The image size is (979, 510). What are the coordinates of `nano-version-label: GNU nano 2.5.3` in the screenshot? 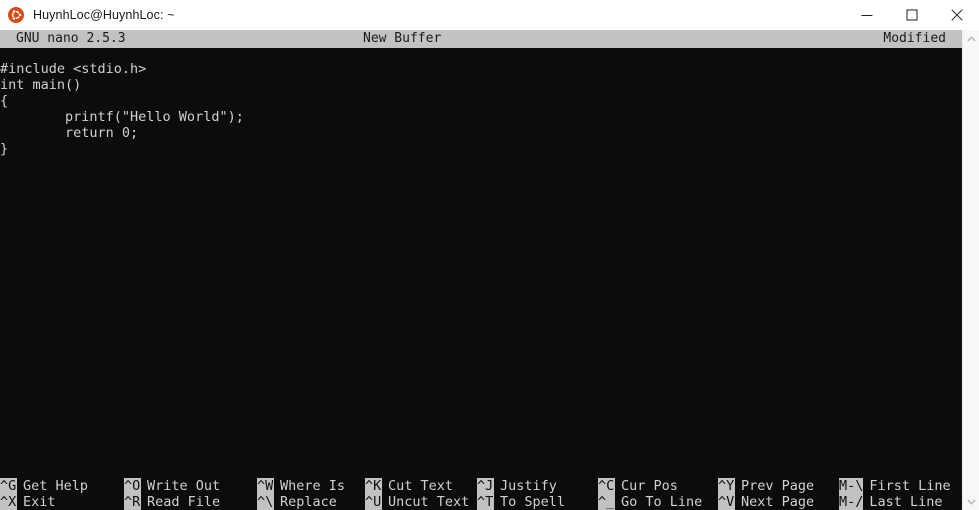 It's located at (71, 38).